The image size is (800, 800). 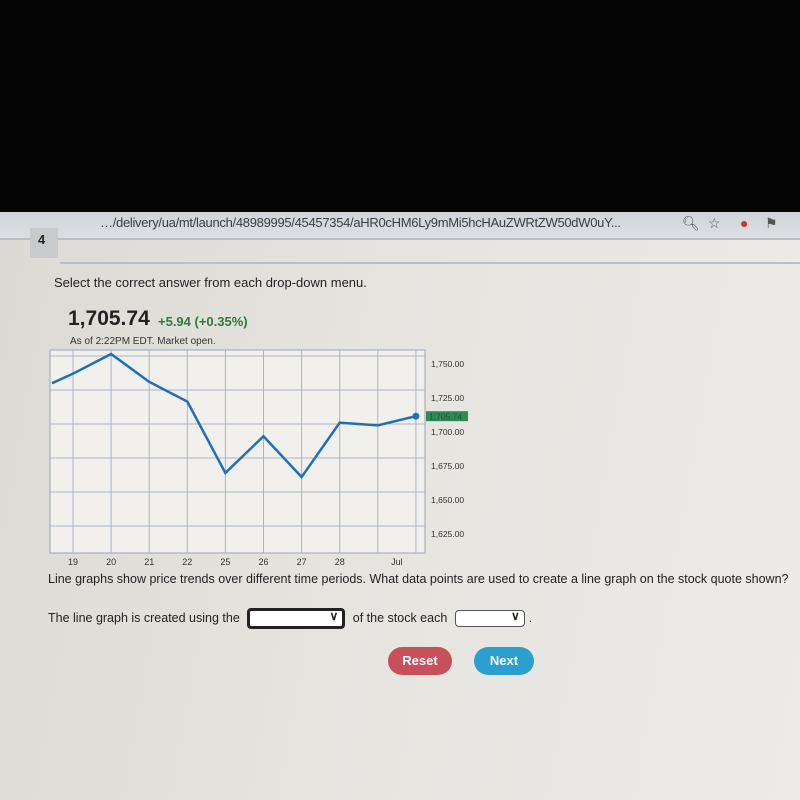 I want to click on x-tick-label: 19, so click(x=73, y=562).